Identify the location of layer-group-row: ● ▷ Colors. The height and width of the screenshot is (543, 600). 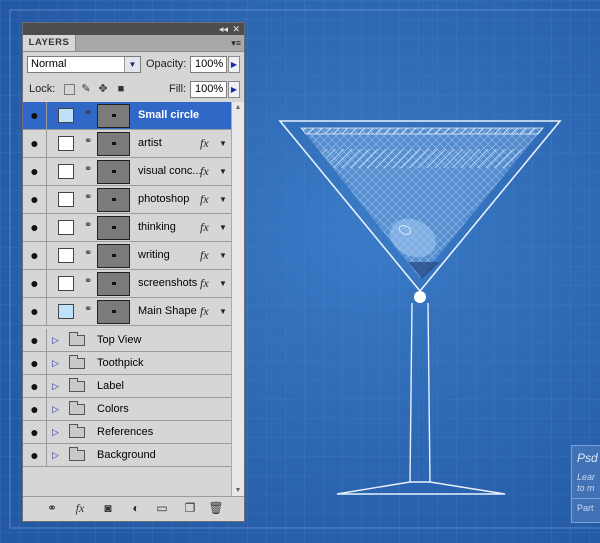
(127, 409).